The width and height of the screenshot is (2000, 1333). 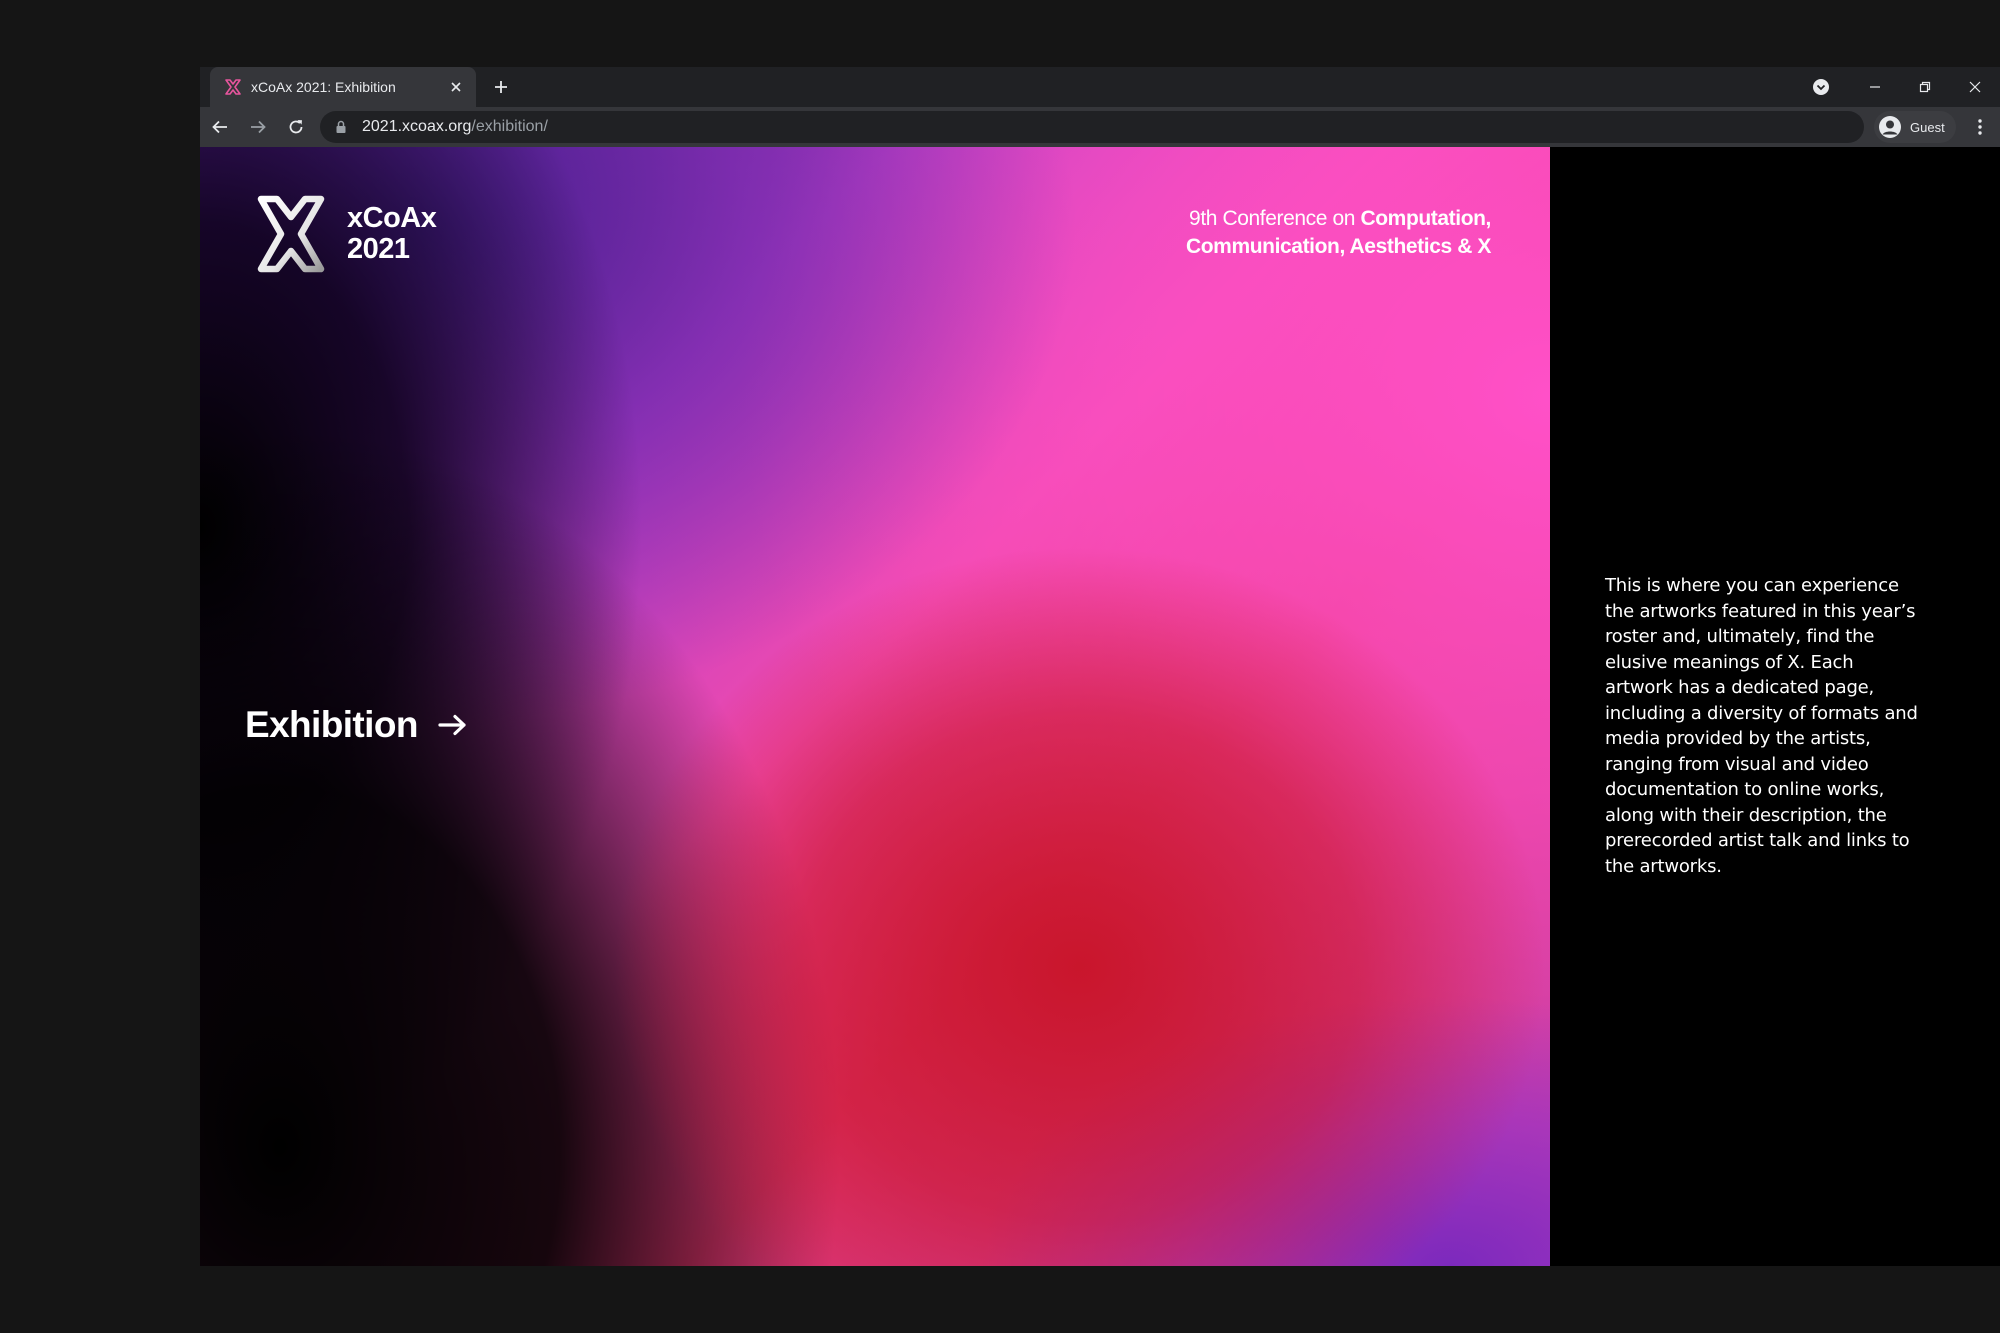 I want to click on close-window-button, so click(x=1975, y=87).